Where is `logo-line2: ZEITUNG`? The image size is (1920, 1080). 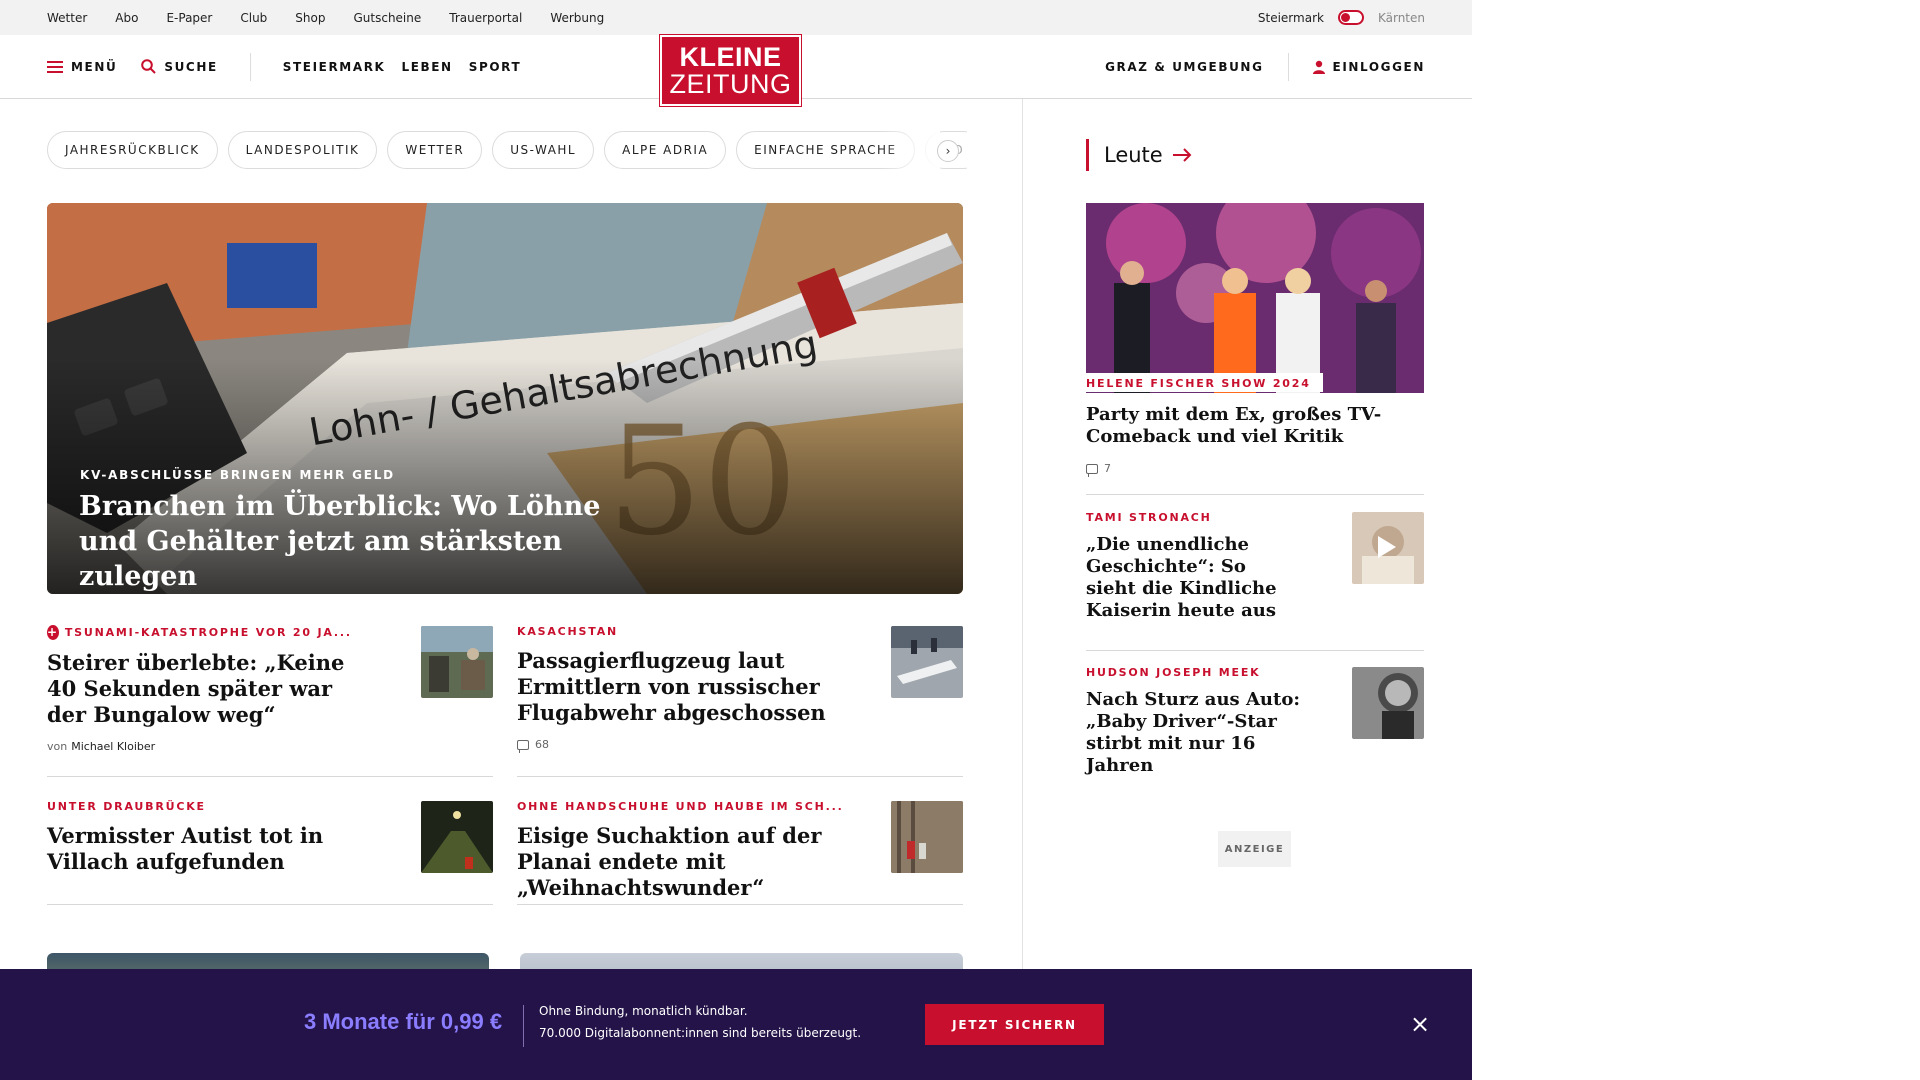 logo-line2: ZEITUNG is located at coordinates (730, 83).